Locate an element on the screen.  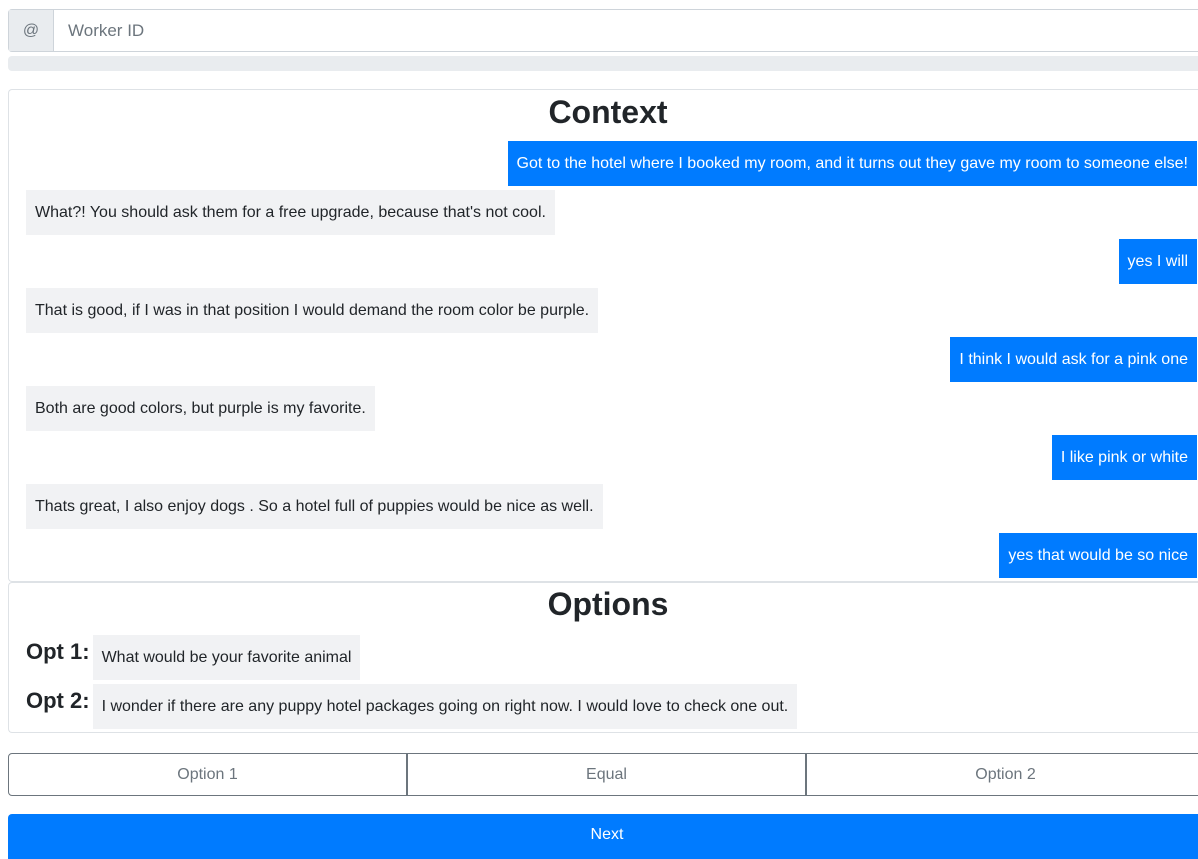
next-button: Next is located at coordinates (603, 836).